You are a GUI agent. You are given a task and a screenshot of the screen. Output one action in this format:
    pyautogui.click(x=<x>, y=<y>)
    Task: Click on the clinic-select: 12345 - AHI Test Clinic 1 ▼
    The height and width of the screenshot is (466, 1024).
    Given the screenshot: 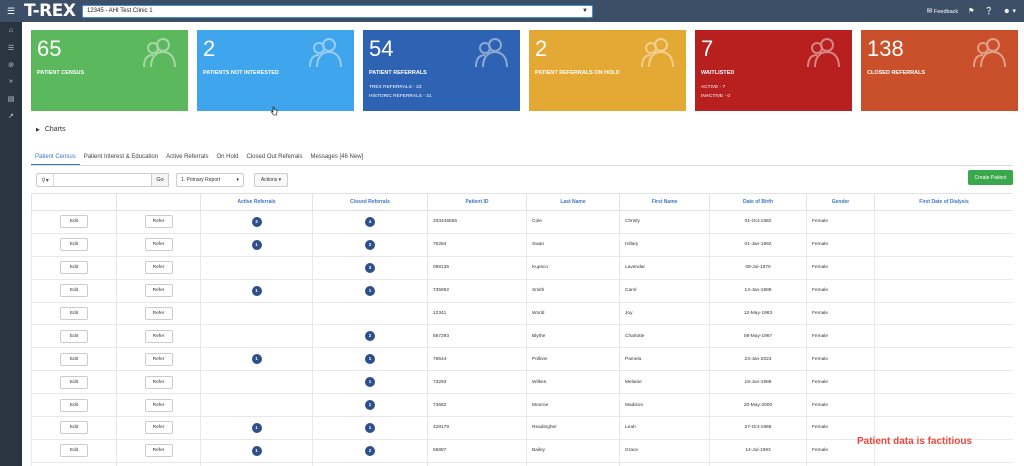 What is the action you would take?
    pyautogui.click(x=337, y=11)
    